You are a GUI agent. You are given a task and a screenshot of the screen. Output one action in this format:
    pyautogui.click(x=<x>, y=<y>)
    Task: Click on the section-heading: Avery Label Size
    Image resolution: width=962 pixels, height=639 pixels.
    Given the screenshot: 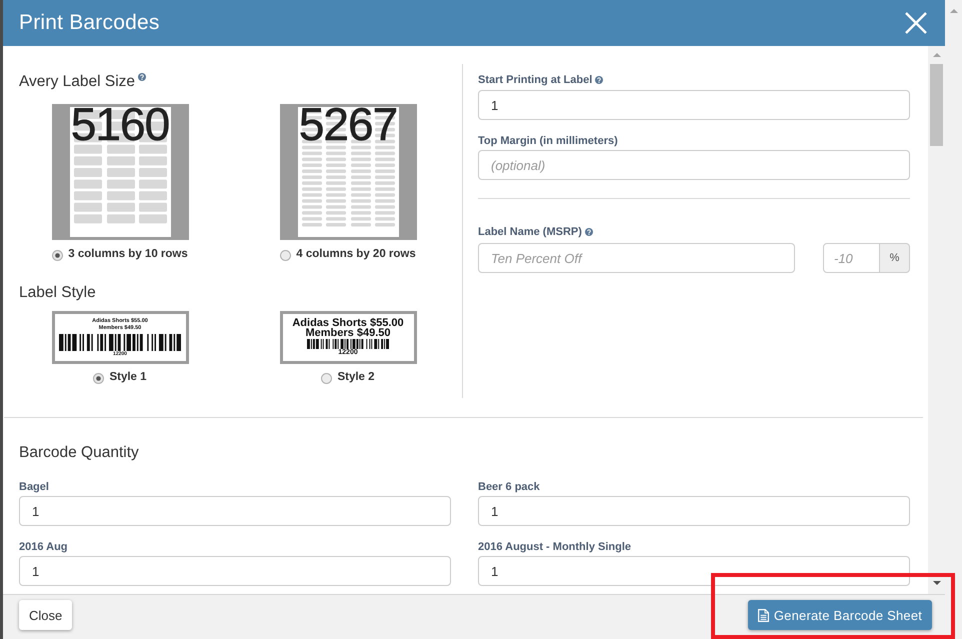 What is the action you would take?
    pyautogui.click(x=77, y=82)
    